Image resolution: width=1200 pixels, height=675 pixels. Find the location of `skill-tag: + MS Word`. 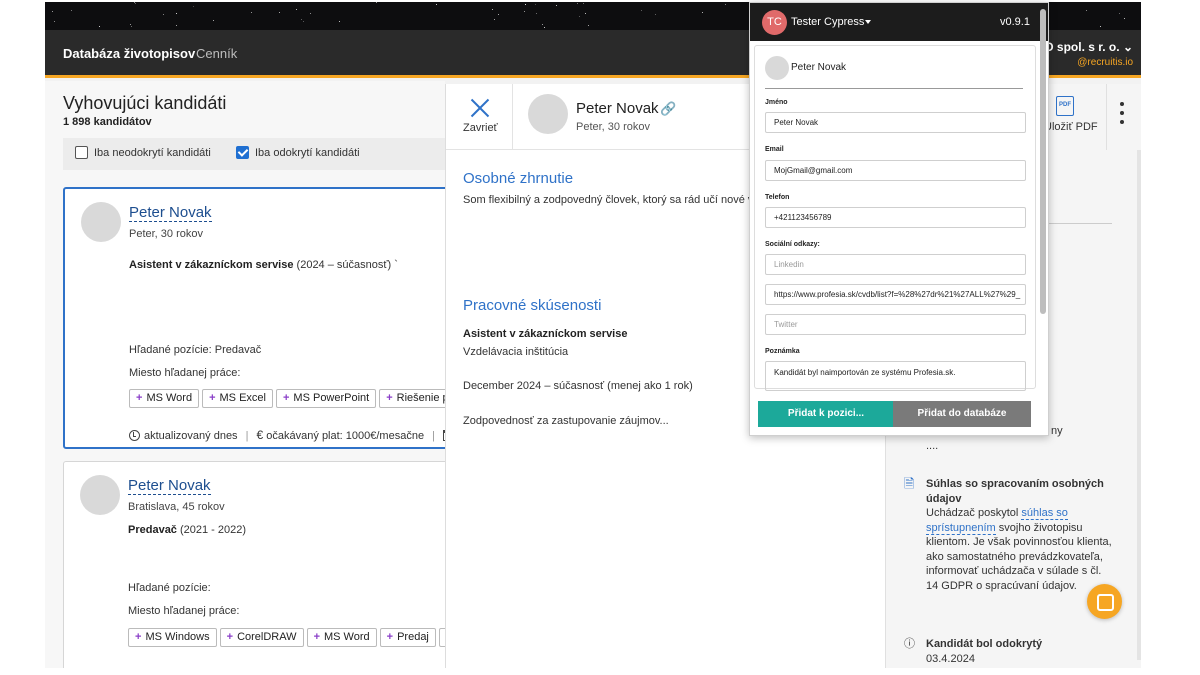

skill-tag: + MS Word is located at coordinates (341, 637).